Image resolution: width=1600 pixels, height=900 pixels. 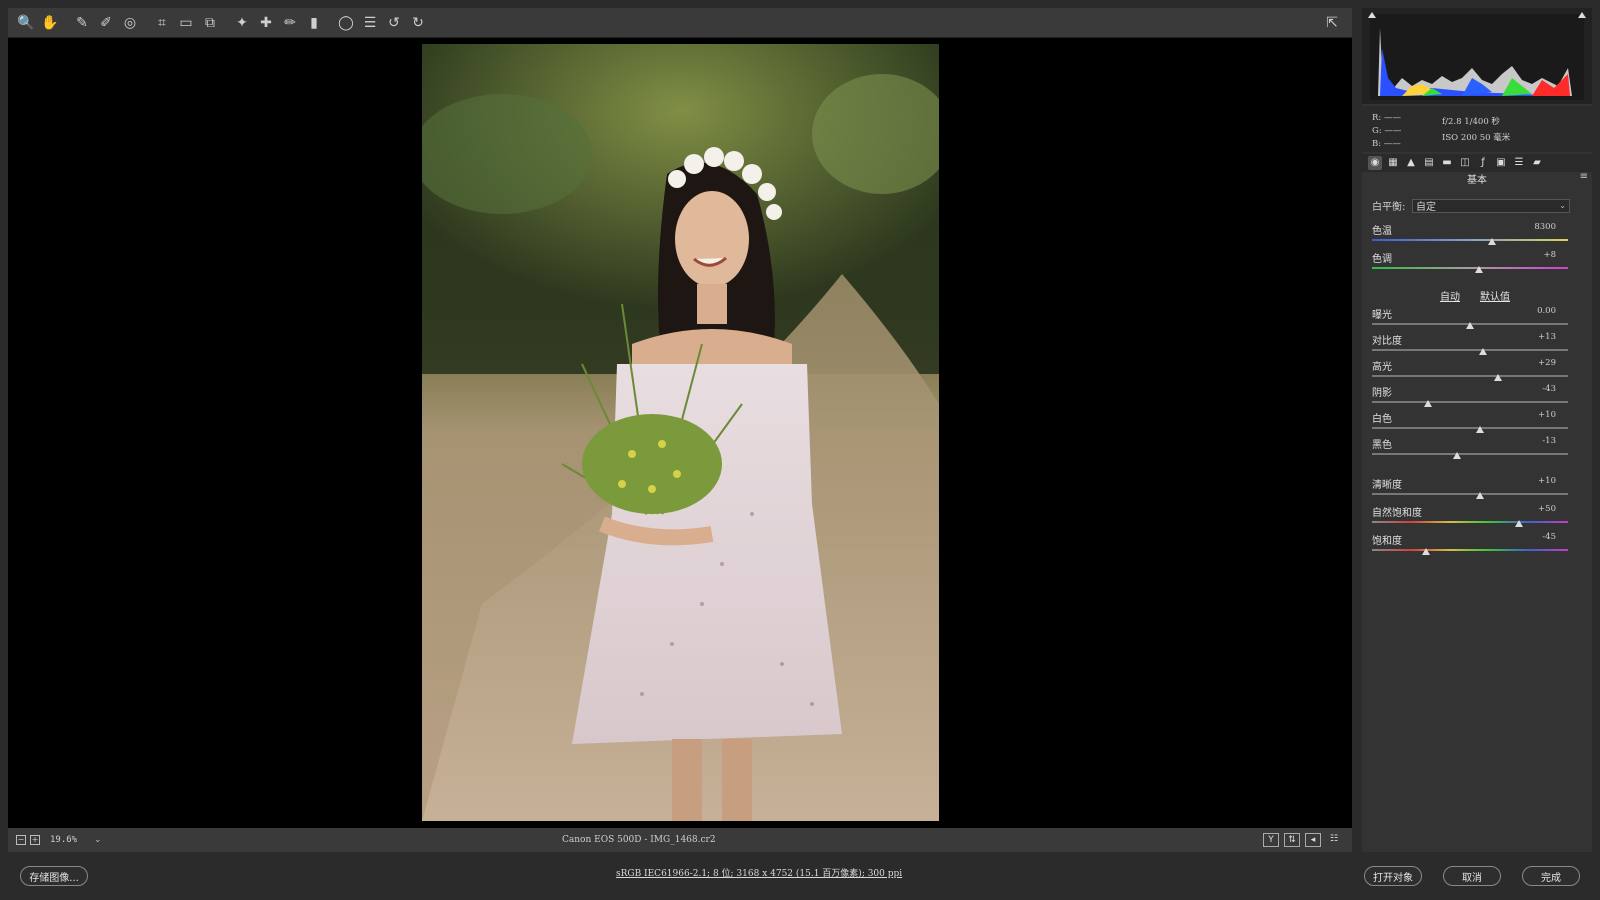 I want to click on slider-shadows: 阴影 -43, so click(x=1472, y=397).